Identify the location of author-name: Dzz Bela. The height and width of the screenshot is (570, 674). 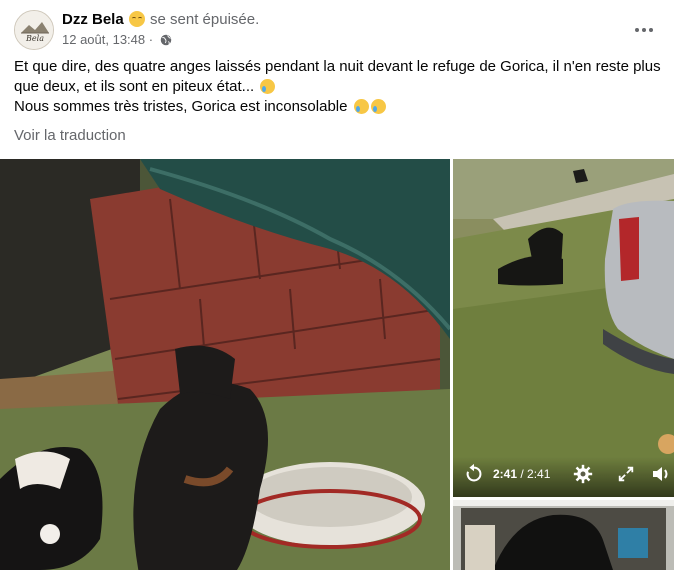
(93, 19).